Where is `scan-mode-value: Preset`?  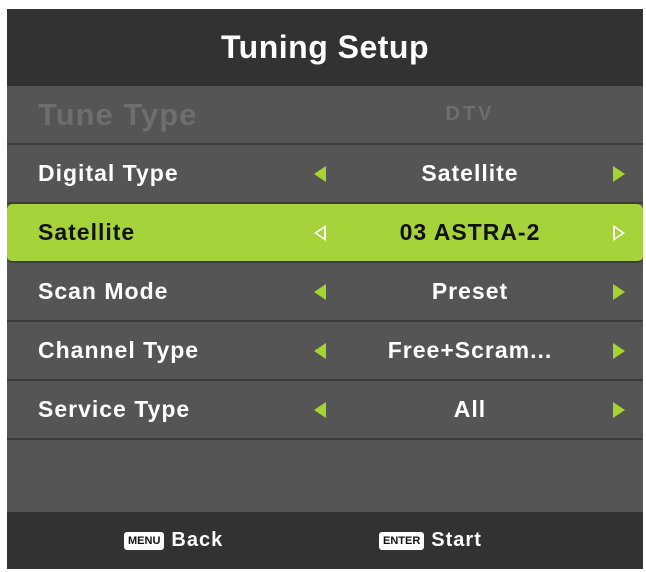
scan-mode-value: Preset is located at coordinates (470, 291).